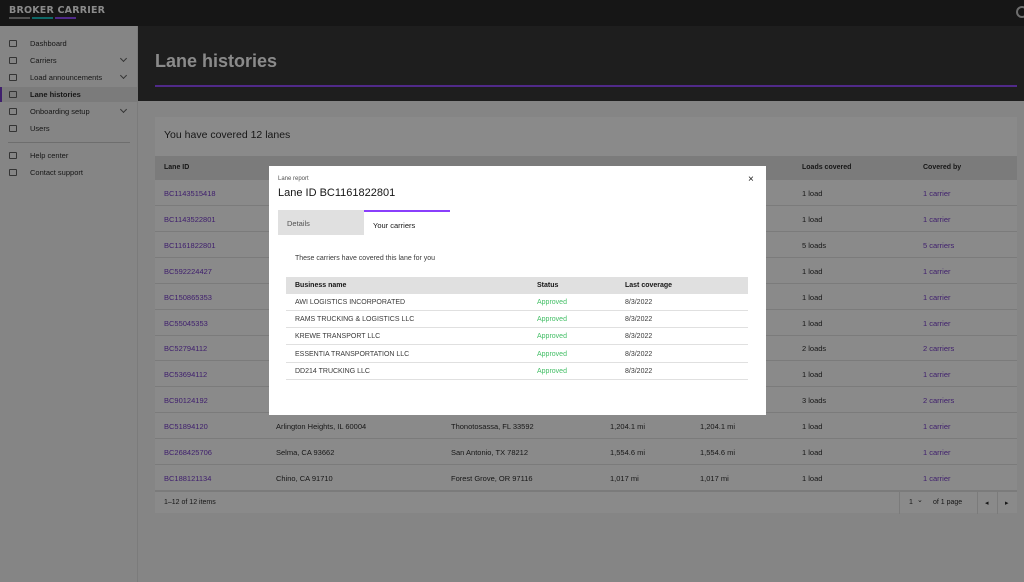 The height and width of the screenshot is (582, 1024). I want to click on tab-label: Details, so click(298, 223).